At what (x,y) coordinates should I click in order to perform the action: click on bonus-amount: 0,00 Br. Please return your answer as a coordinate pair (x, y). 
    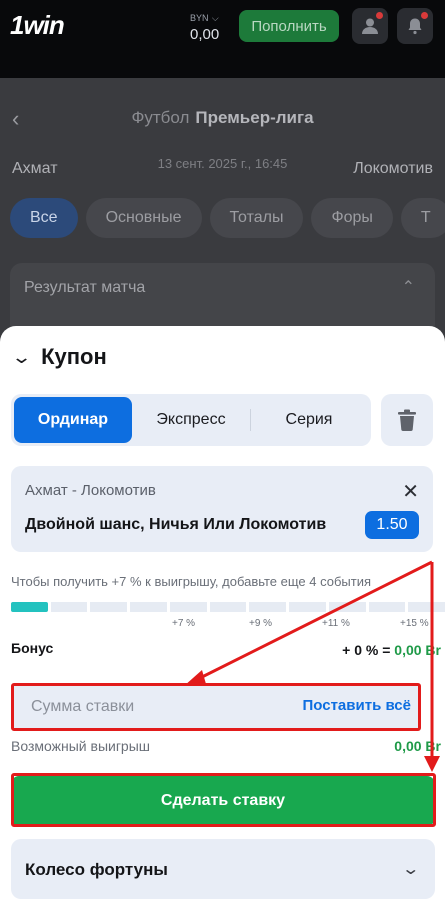
    Looking at the image, I should click on (417, 650).